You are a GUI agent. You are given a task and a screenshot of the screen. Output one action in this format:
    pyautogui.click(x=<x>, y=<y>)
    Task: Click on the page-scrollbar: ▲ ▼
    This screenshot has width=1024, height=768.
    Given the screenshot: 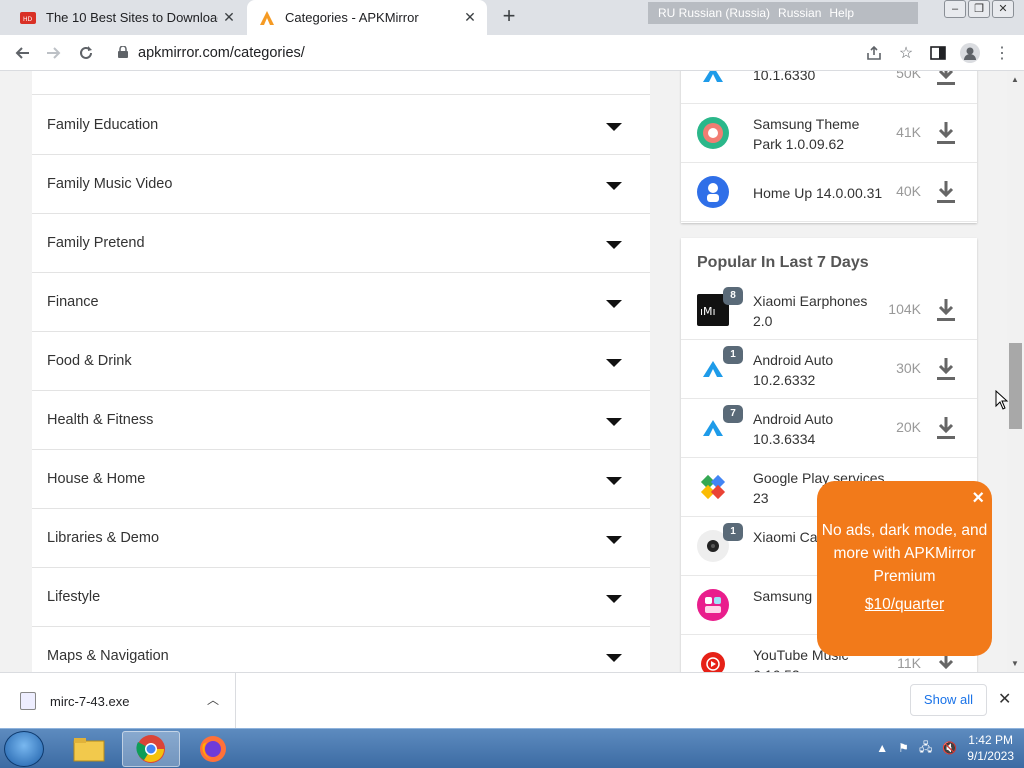 What is the action you would take?
    pyautogui.click(x=1015, y=371)
    